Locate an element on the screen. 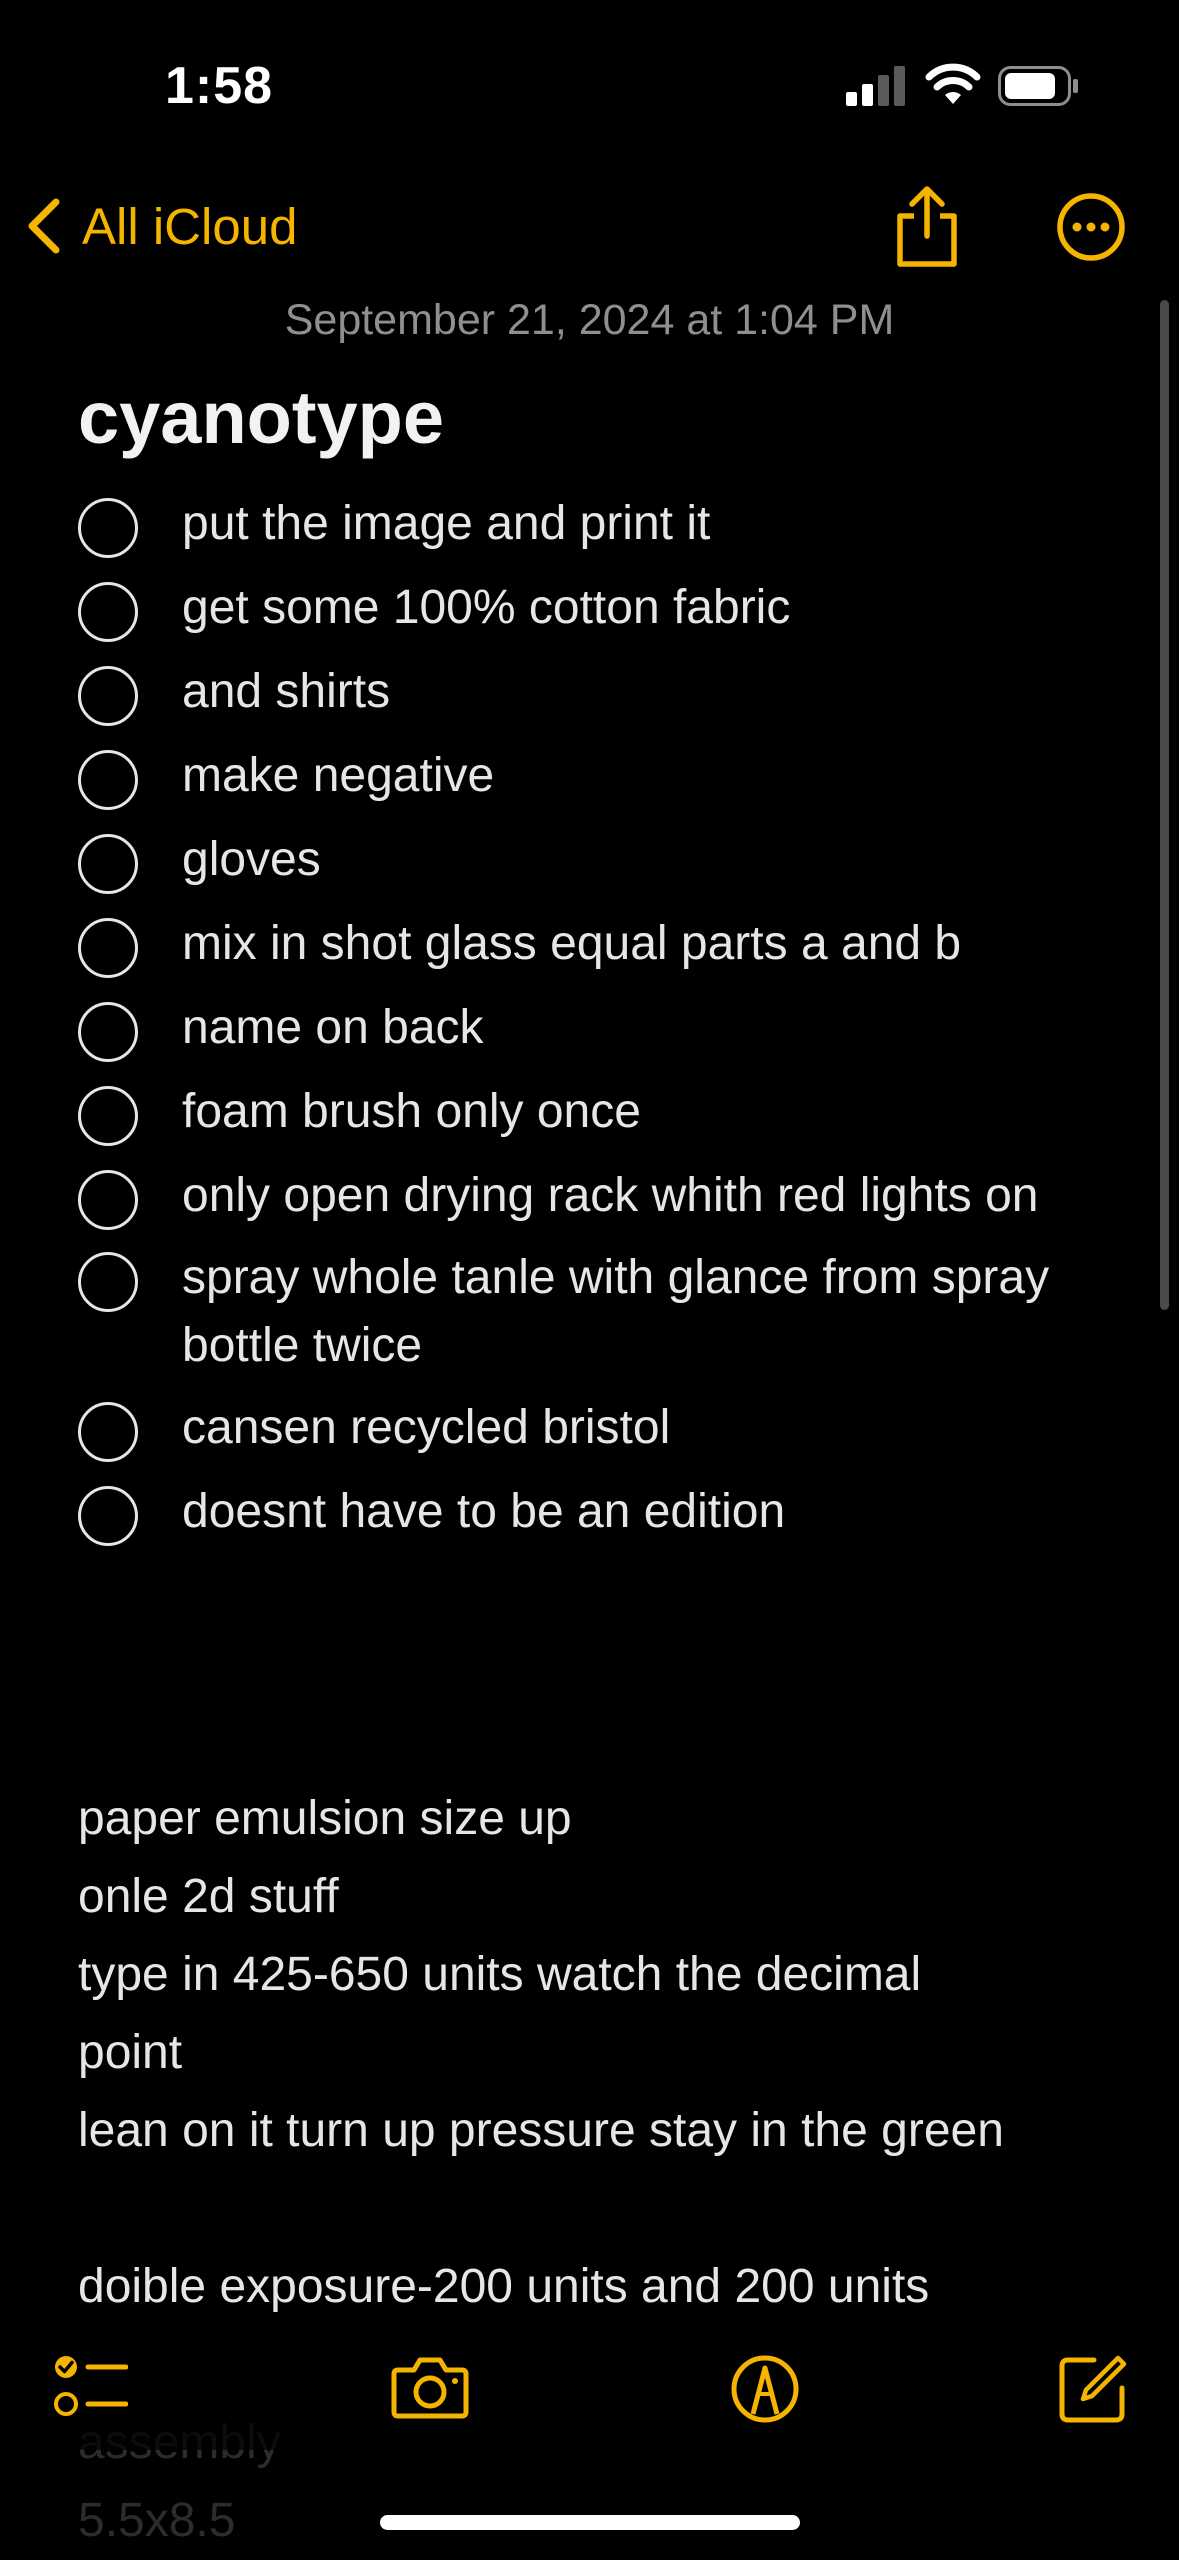 This screenshot has width=1179, height=2560. compose-icon is located at coordinates (1093, 2389).